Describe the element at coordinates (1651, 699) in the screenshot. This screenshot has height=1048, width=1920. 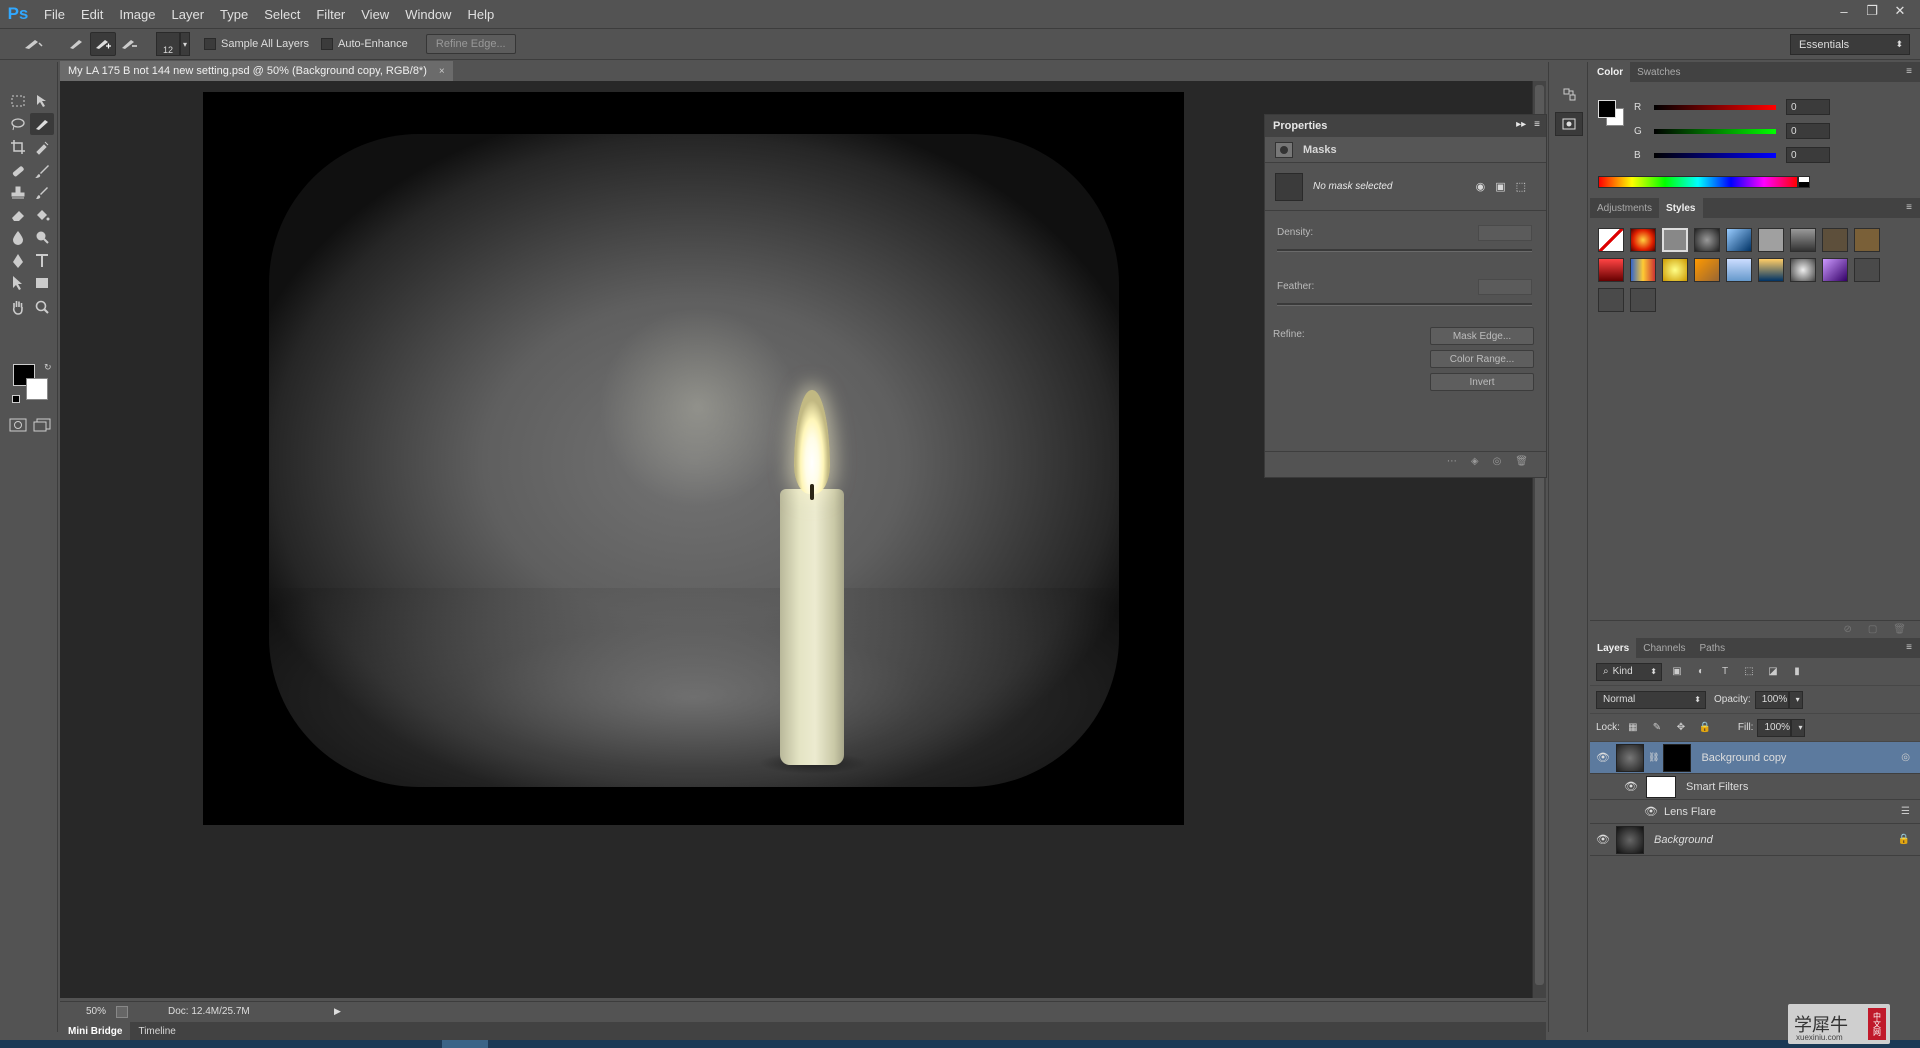
I see `blend-mode-dropdown: Normal ⬍` at that location.